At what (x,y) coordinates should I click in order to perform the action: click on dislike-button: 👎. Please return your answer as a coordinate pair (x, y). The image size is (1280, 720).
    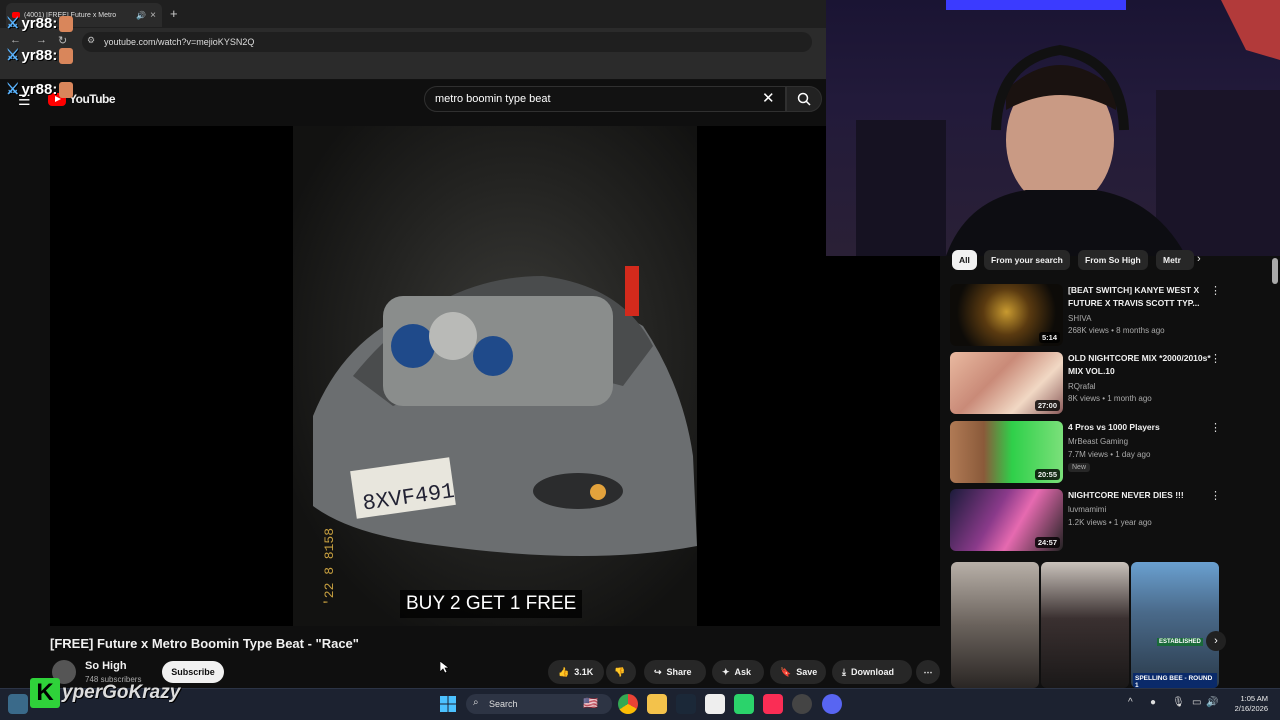
    Looking at the image, I should click on (621, 672).